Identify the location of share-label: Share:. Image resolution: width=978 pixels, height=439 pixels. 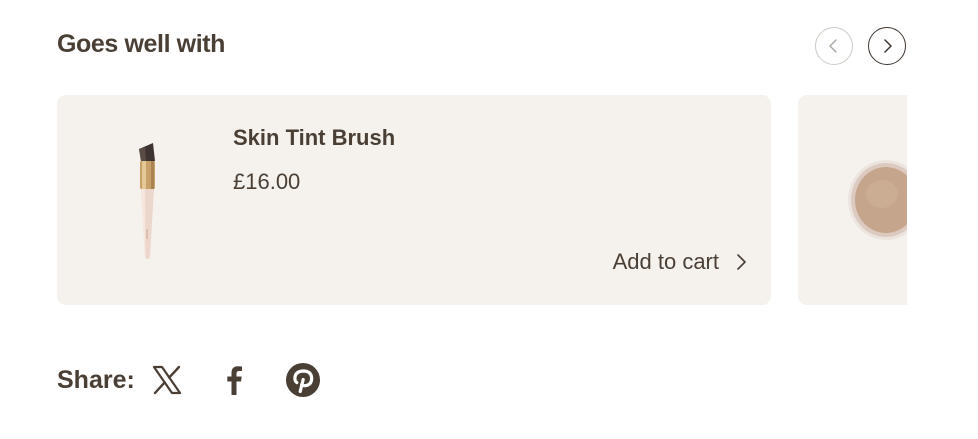
(96, 379).